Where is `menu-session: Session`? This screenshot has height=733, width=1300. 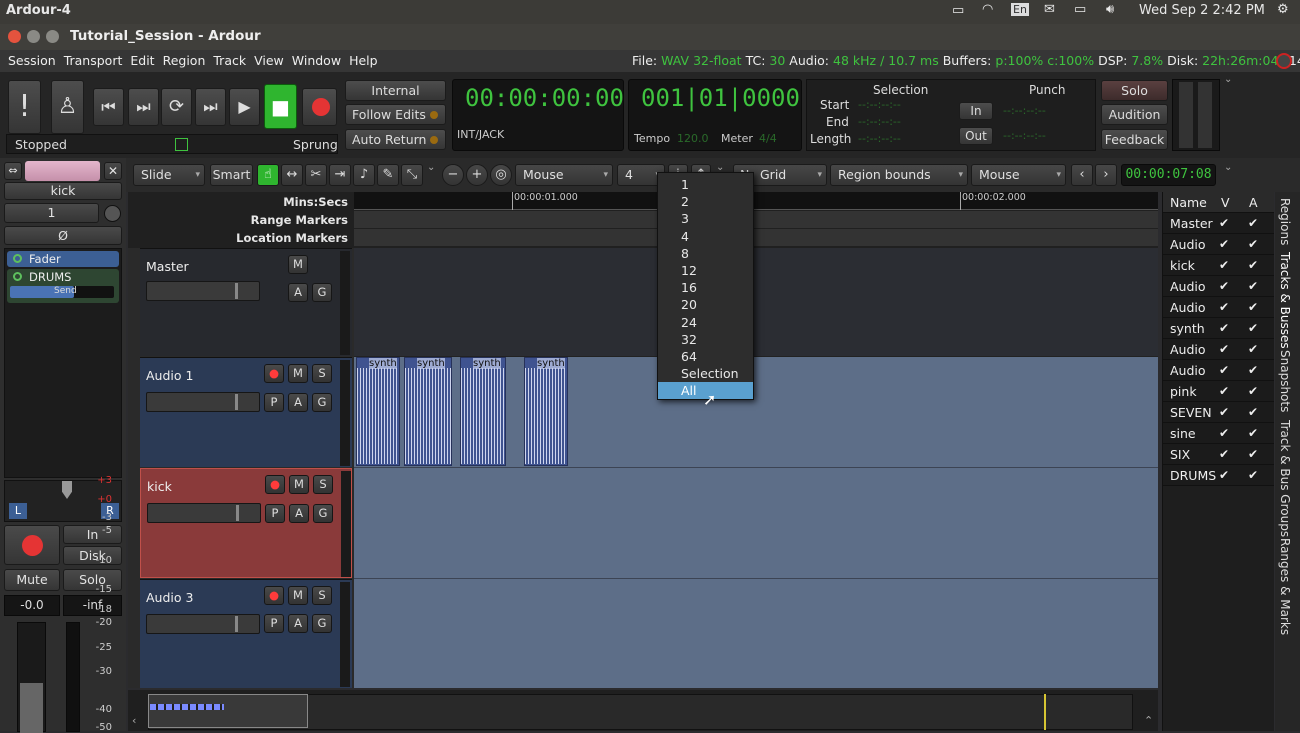 menu-session: Session is located at coordinates (32, 60).